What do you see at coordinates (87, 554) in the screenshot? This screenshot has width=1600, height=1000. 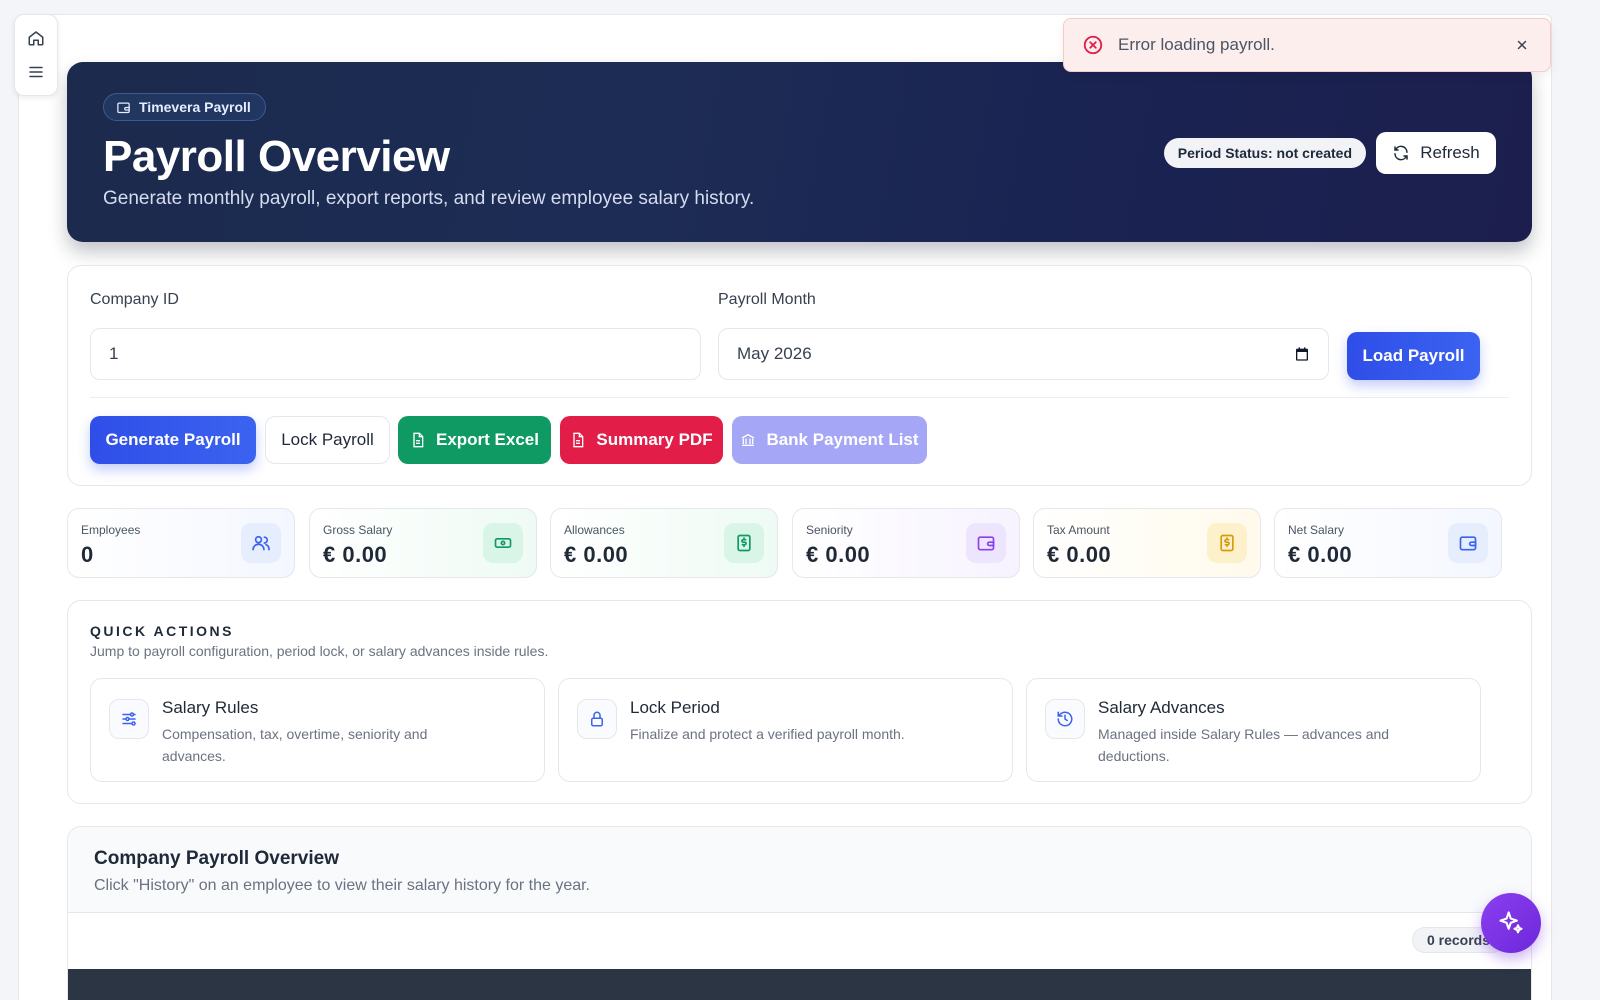 I see `stat-value: 0` at bounding box center [87, 554].